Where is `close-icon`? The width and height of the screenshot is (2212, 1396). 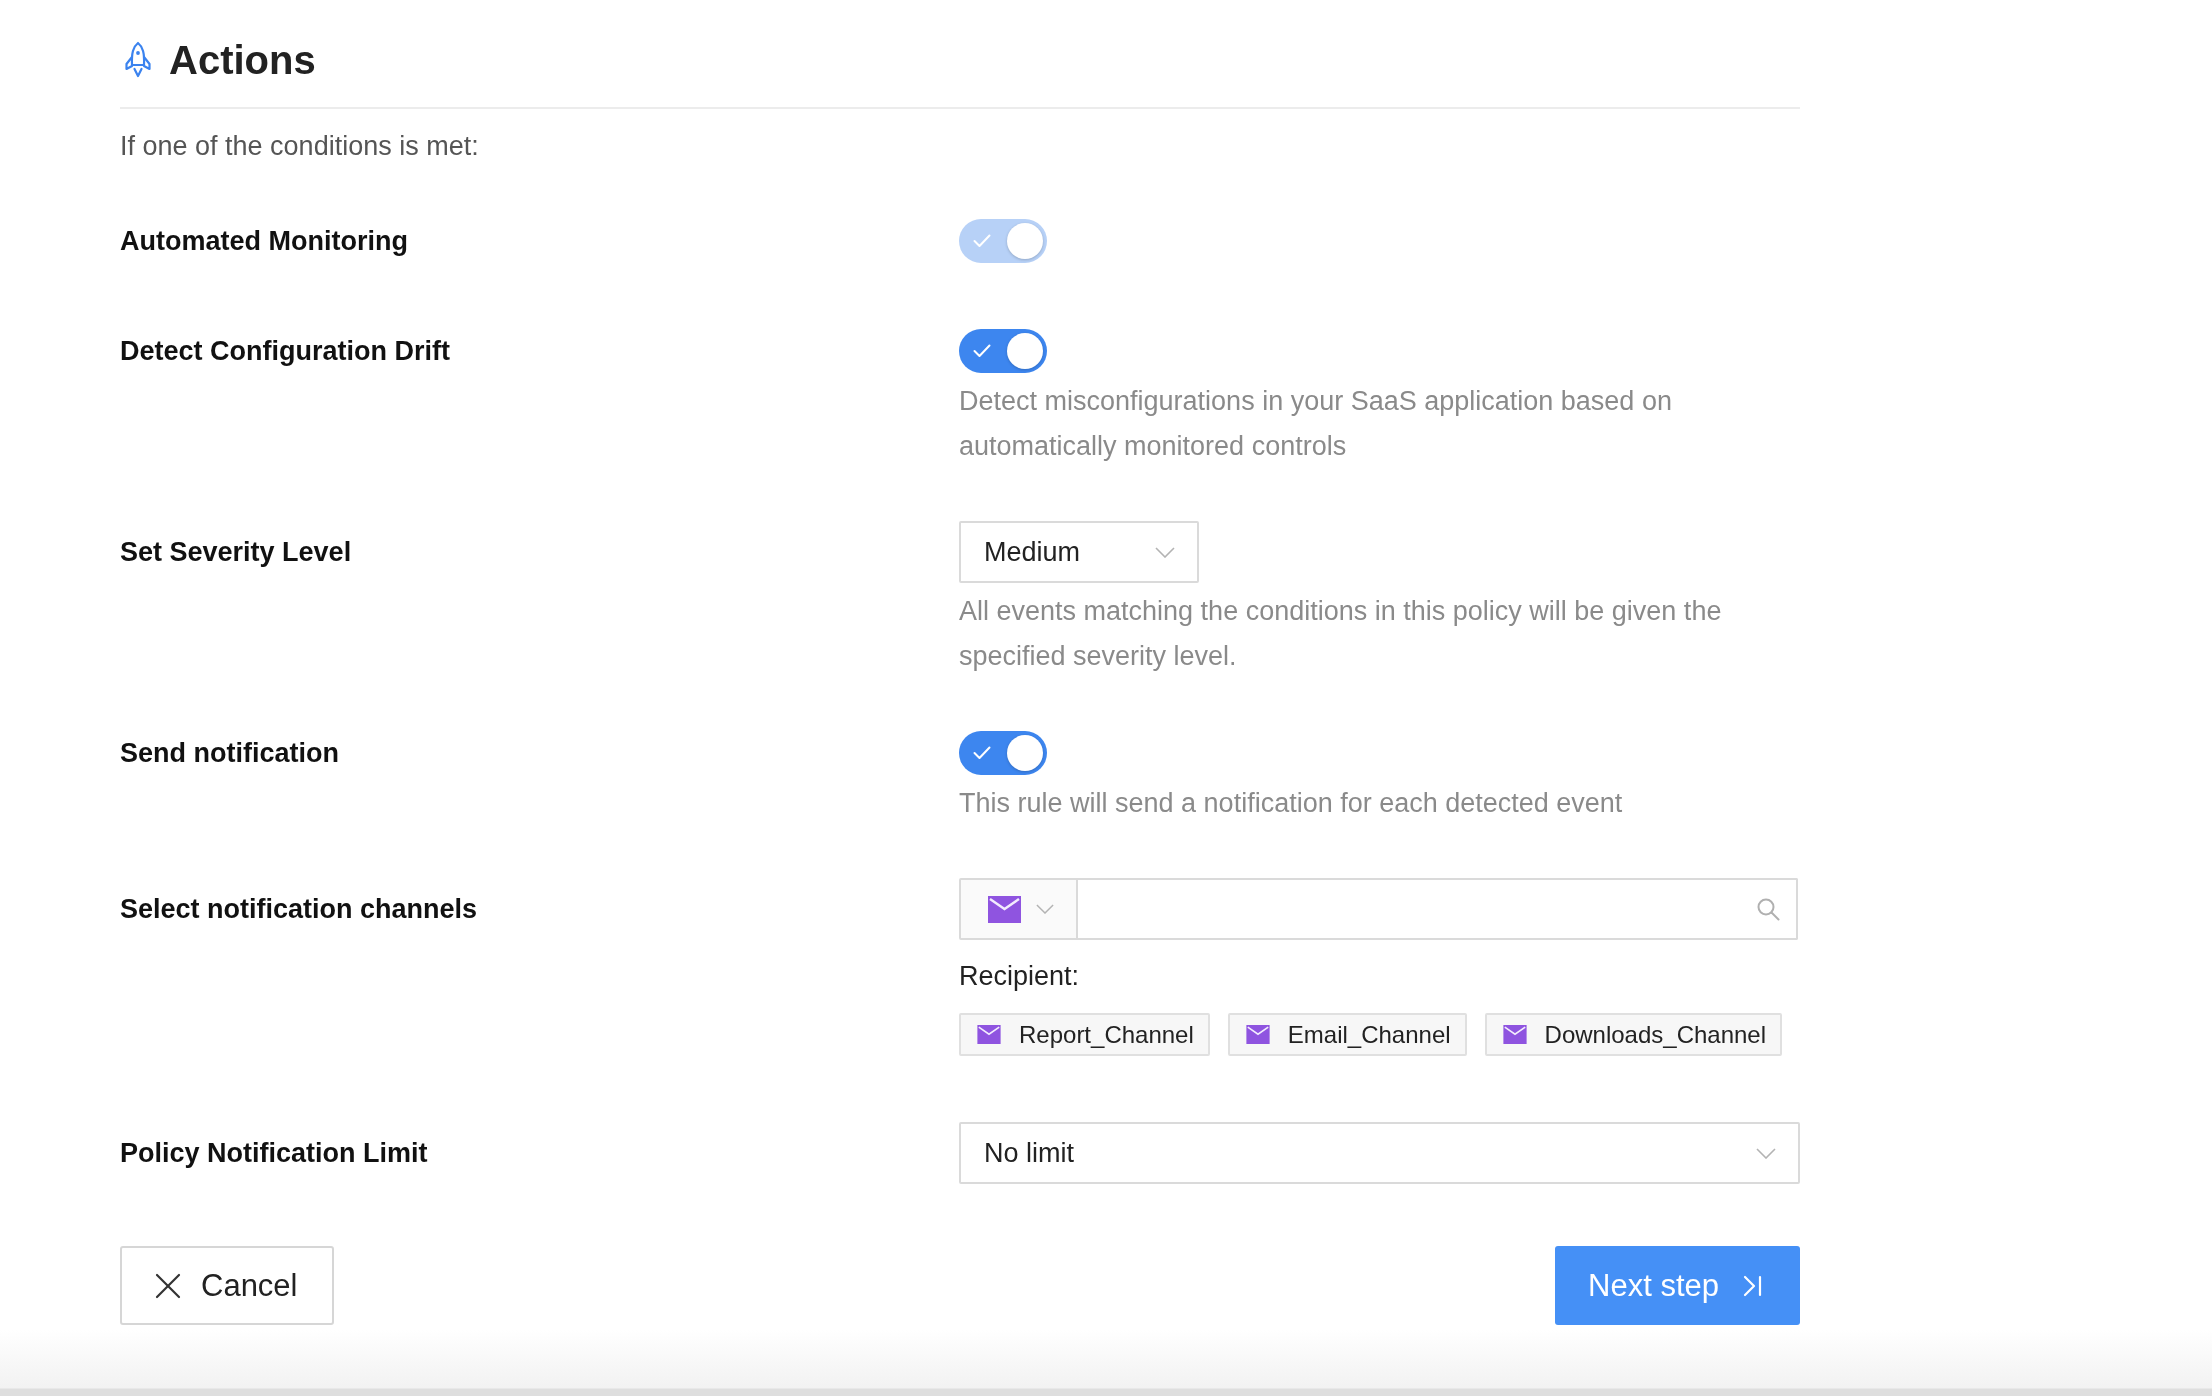 close-icon is located at coordinates (168, 1285).